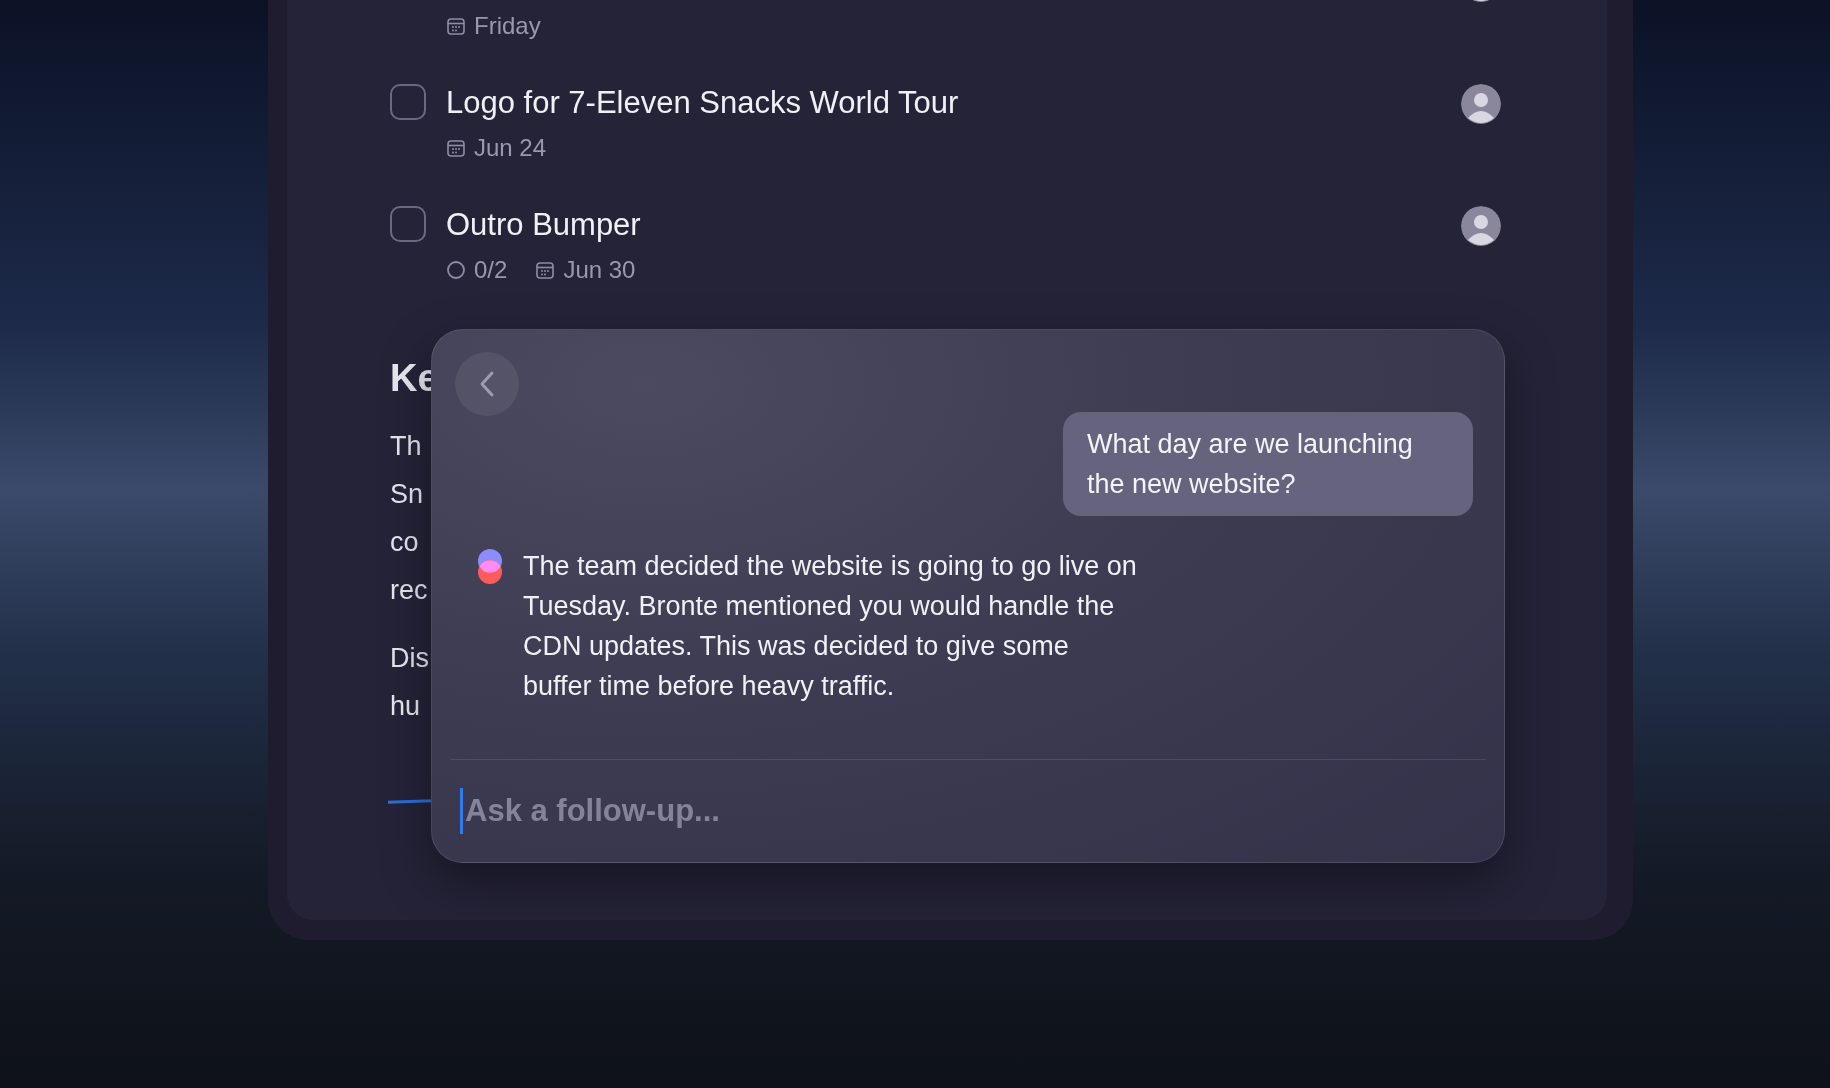 The width and height of the screenshot is (1830, 1088). What do you see at coordinates (407, 494) in the screenshot?
I see `text-fragment: Sn` at bounding box center [407, 494].